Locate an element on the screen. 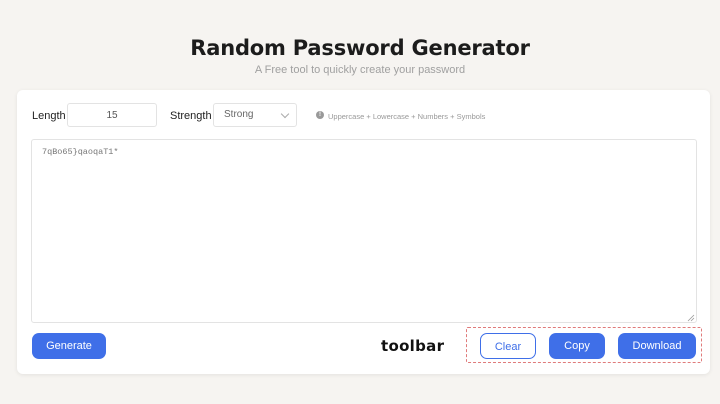 The image size is (720, 404). generate-button: Generate is located at coordinates (69, 346).